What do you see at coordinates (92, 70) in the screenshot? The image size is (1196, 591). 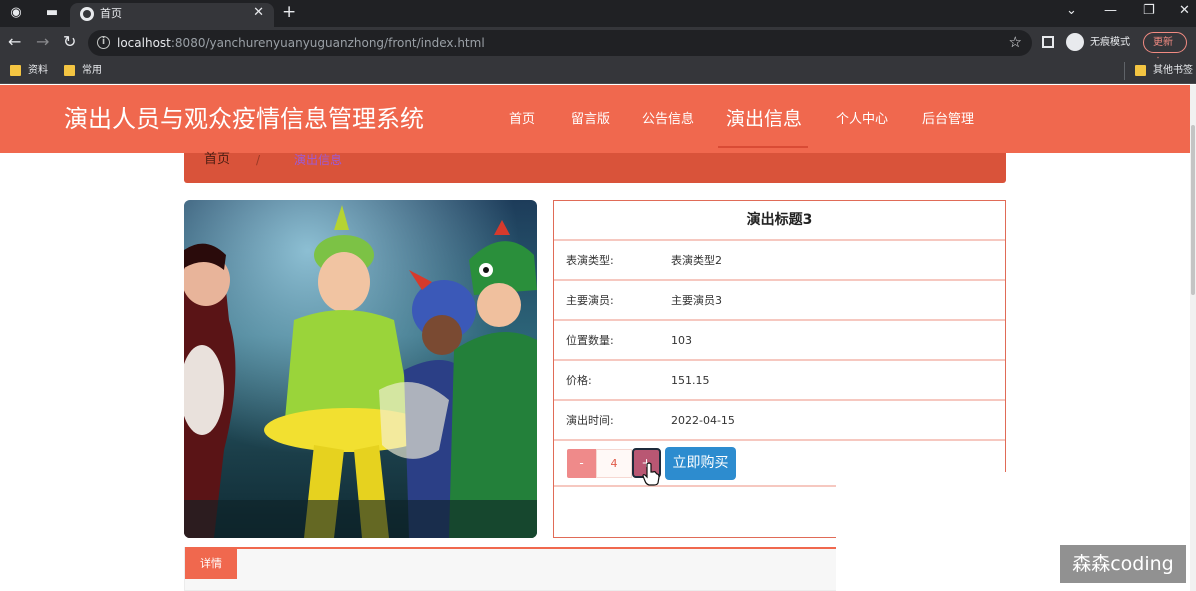 I see `bookmark-label: 常用` at bounding box center [92, 70].